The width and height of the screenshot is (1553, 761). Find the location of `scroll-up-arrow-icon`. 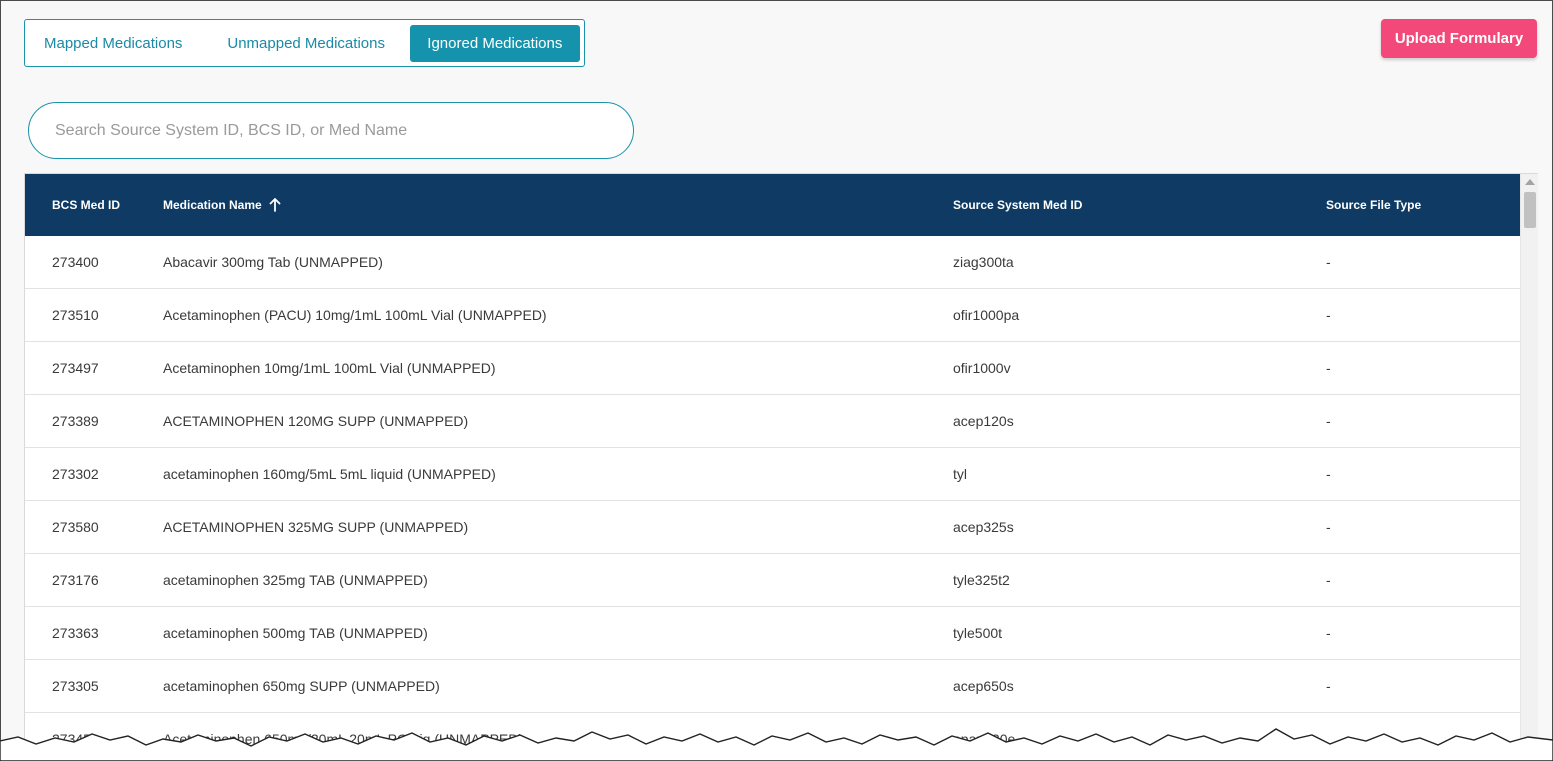

scroll-up-arrow-icon is located at coordinates (1530, 182).